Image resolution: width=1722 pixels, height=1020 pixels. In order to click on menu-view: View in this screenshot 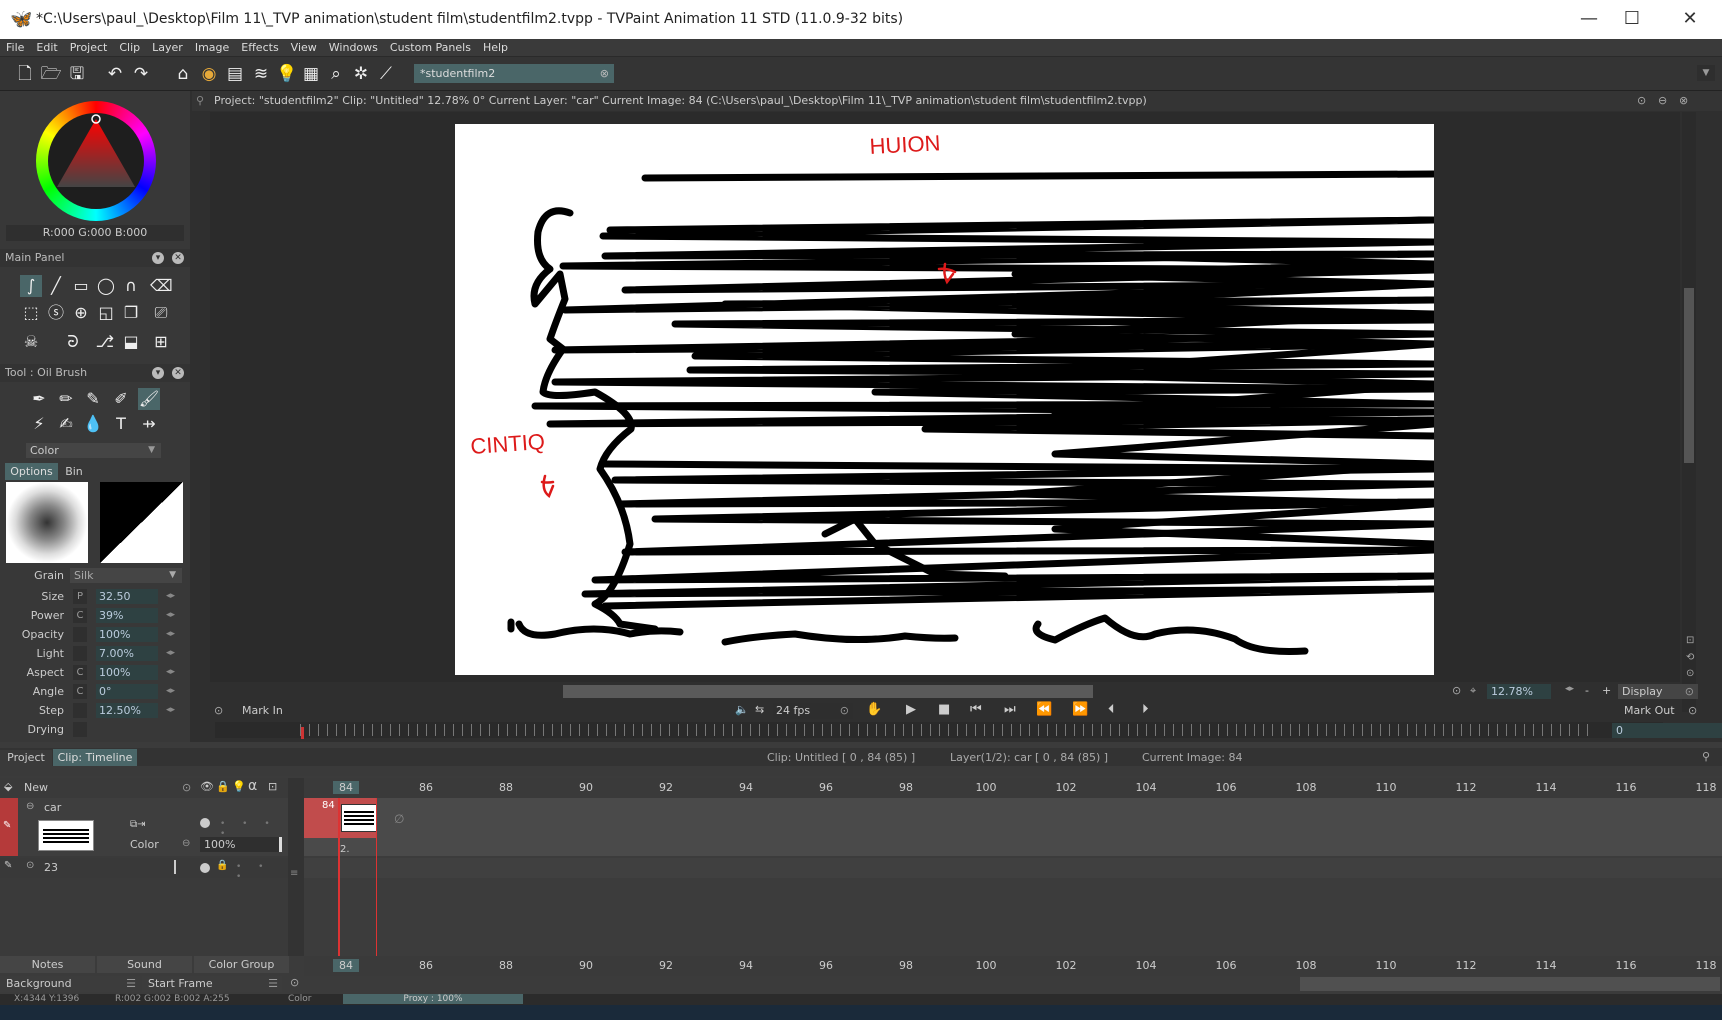, I will do `click(304, 48)`.